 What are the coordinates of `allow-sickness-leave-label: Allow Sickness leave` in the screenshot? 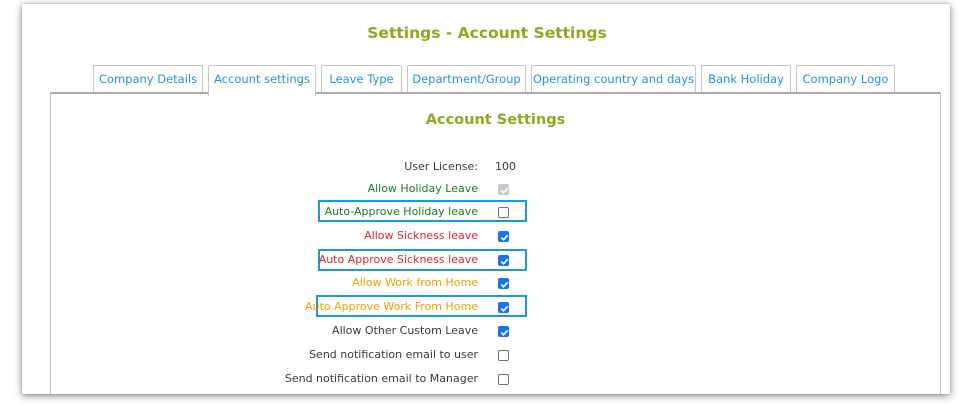 It's located at (421, 235).